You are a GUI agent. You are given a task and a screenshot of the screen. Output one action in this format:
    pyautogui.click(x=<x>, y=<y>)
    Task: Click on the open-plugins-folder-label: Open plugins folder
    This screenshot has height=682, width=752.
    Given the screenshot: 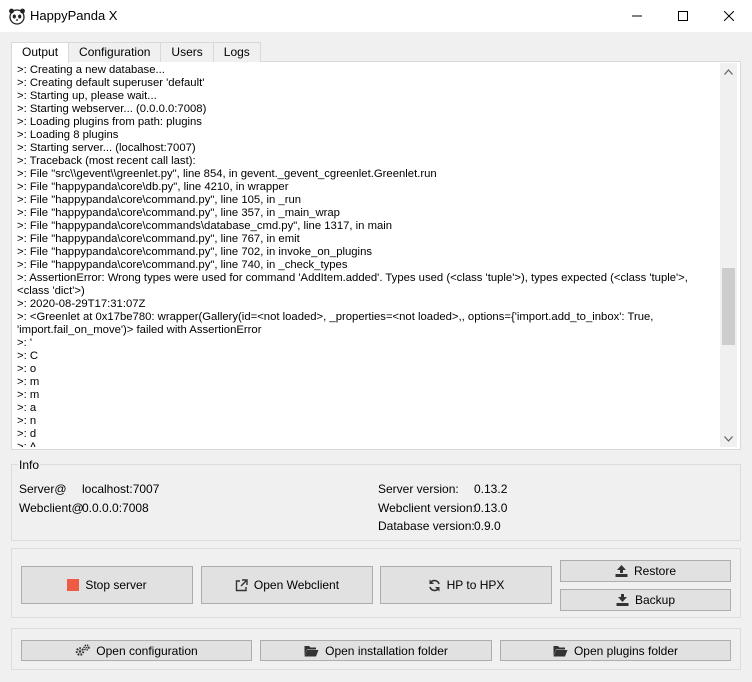 What is the action you would take?
    pyautogui.click(x=626, y=650)
    